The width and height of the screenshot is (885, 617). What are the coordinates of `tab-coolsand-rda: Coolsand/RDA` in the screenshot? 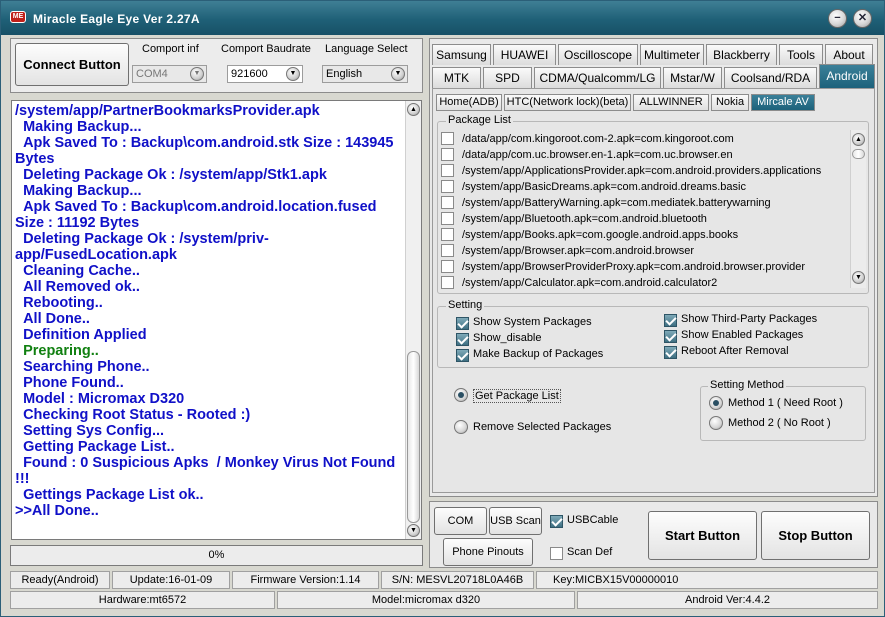 It's located at (770, 77).